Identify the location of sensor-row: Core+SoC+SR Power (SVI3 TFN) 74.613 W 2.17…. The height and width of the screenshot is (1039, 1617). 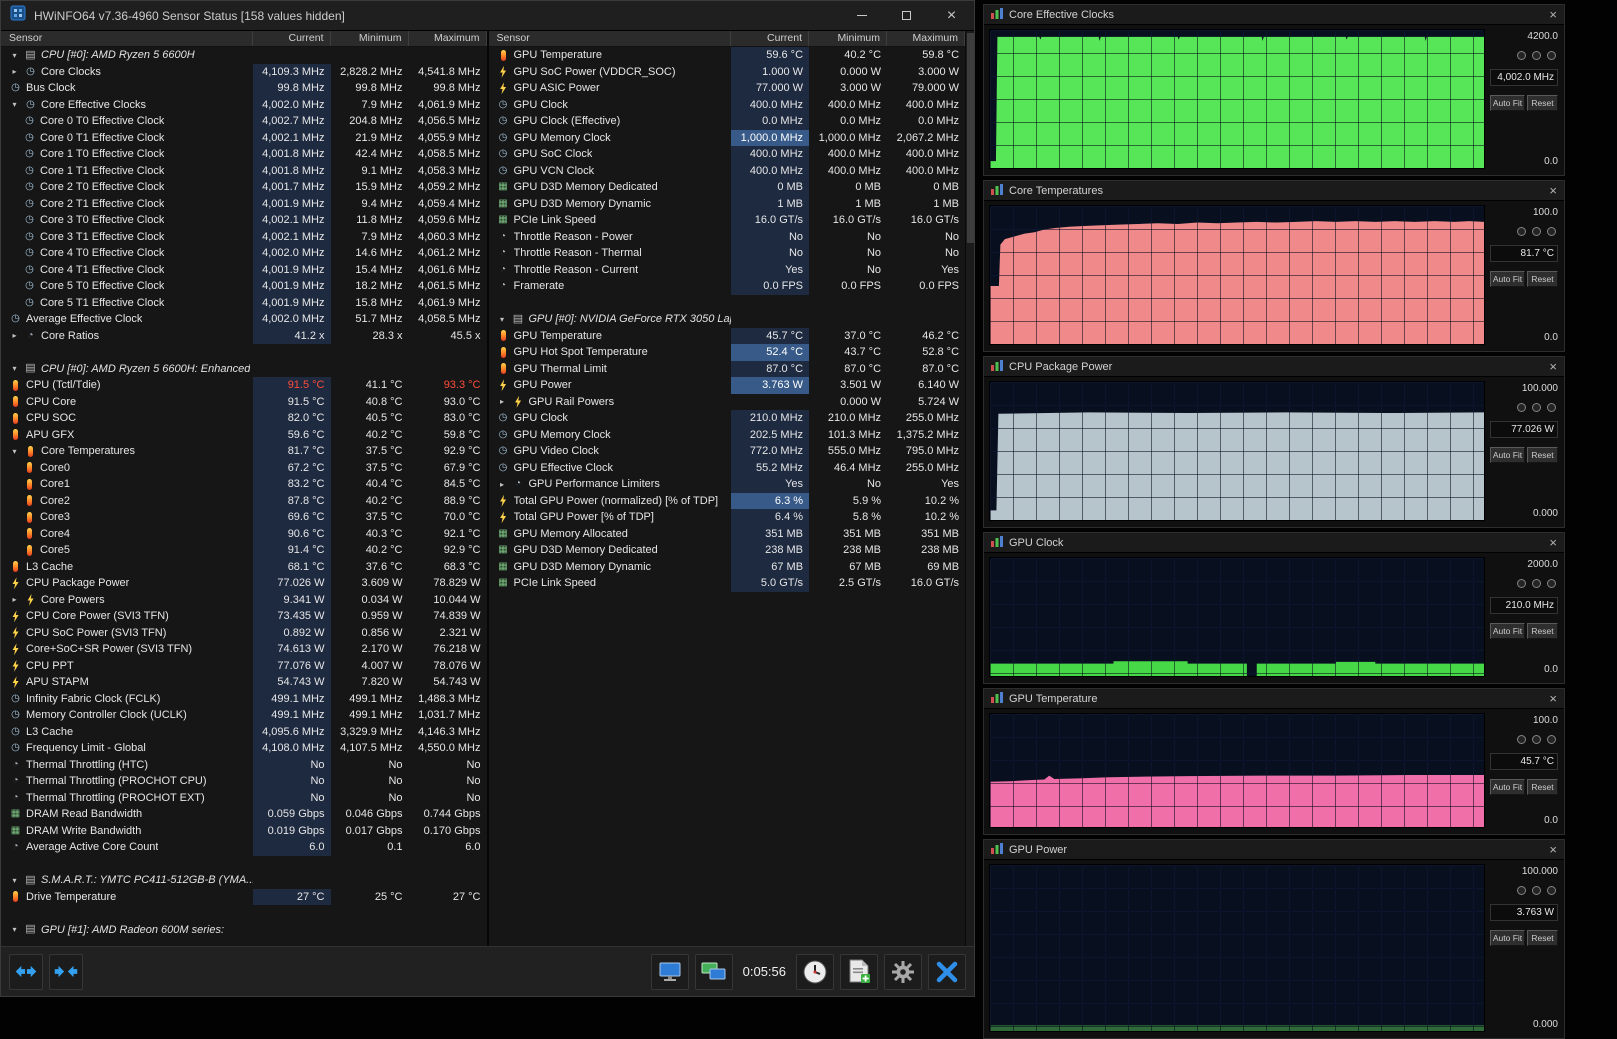
(244, 649).